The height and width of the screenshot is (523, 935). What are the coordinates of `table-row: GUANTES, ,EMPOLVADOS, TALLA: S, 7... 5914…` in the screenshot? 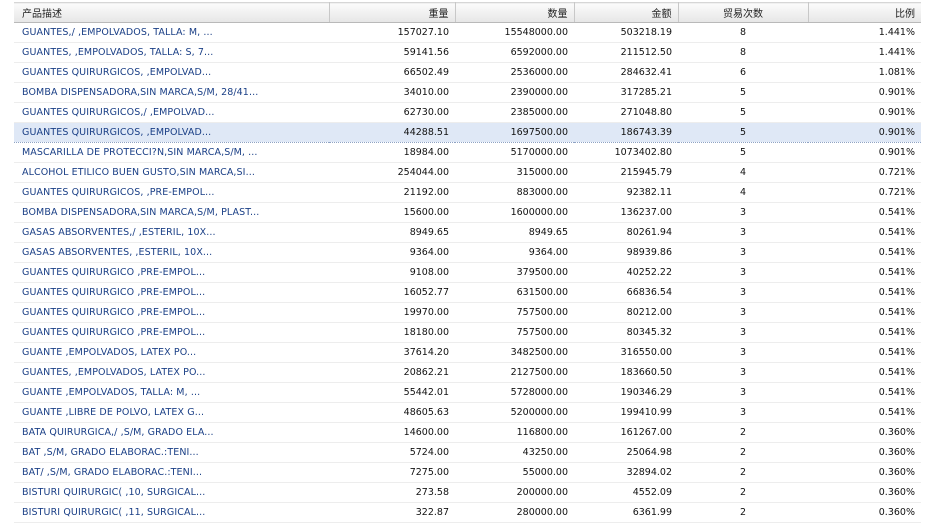 It's located at (467, 52).